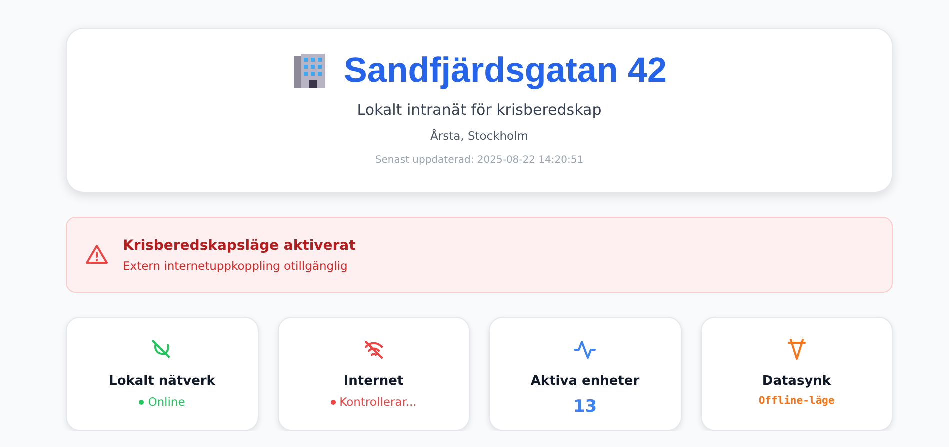 Image resolution: width=949 pixels, height=447 pixels. Describe the element at coordinates (239, 246) in the screenshot. I see `alert-title: Krisberedskapsläge aktiverat` at that location.